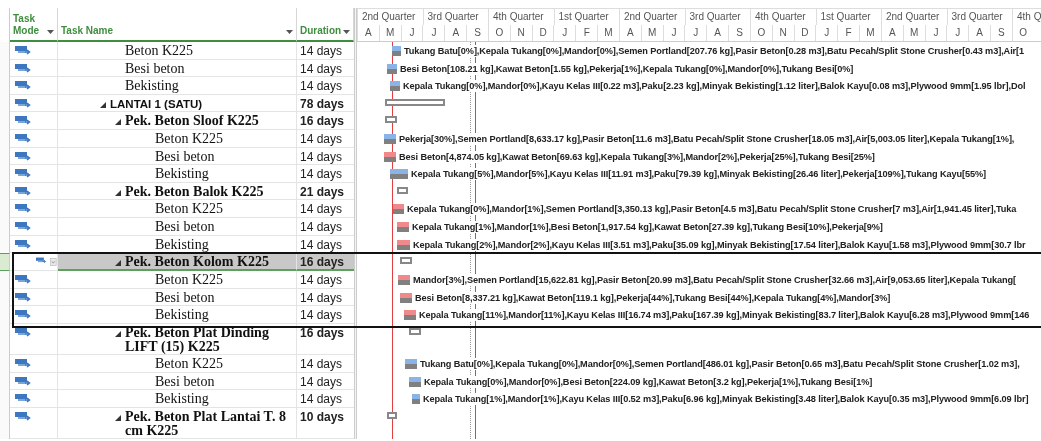 The width and height of the screenshot is (1041, 441). I want to click on summary-bar, so click(415, 331).